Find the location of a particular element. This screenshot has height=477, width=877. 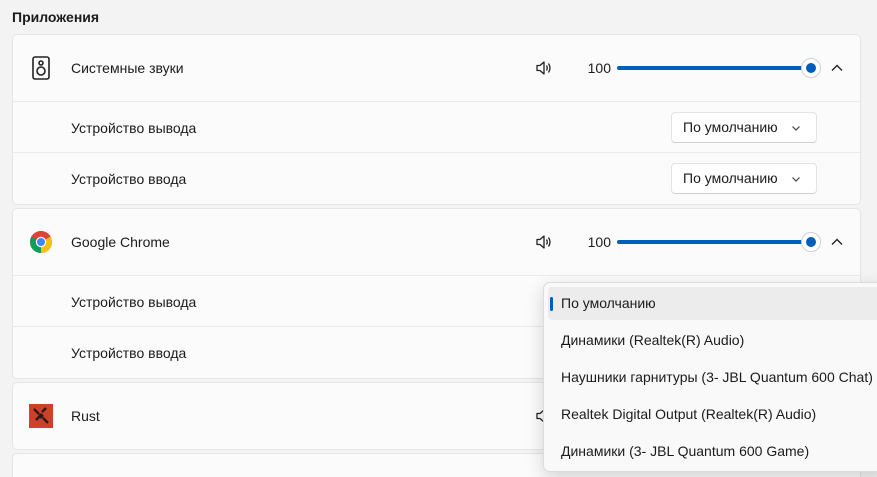

menu-item-label: По умолчанию is located at coordinates (608, 303).